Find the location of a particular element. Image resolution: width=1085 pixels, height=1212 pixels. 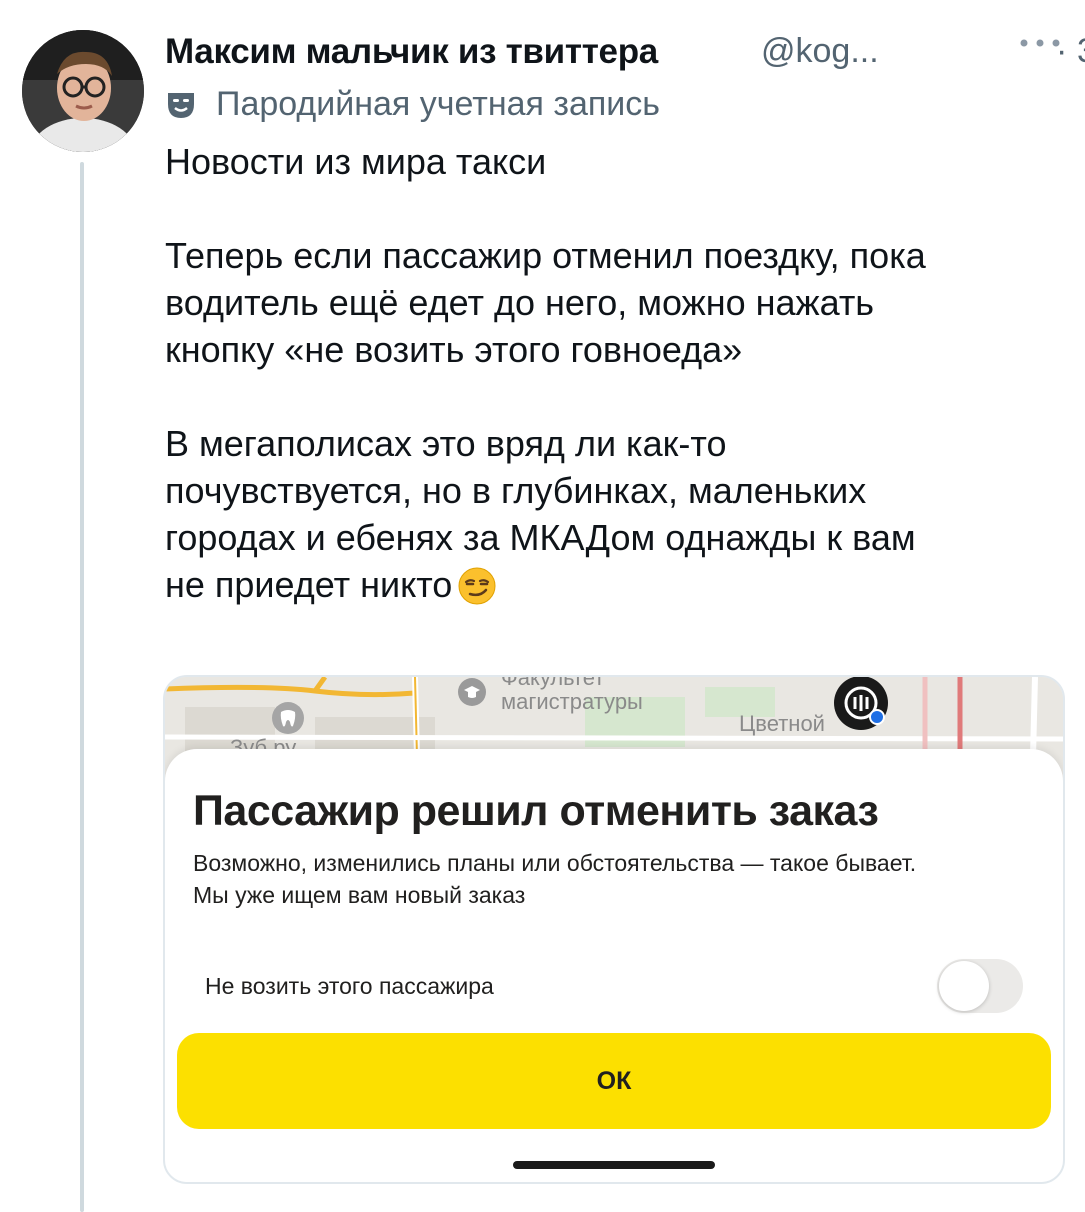

university-pin-icon is located at coordinates (472, 692).